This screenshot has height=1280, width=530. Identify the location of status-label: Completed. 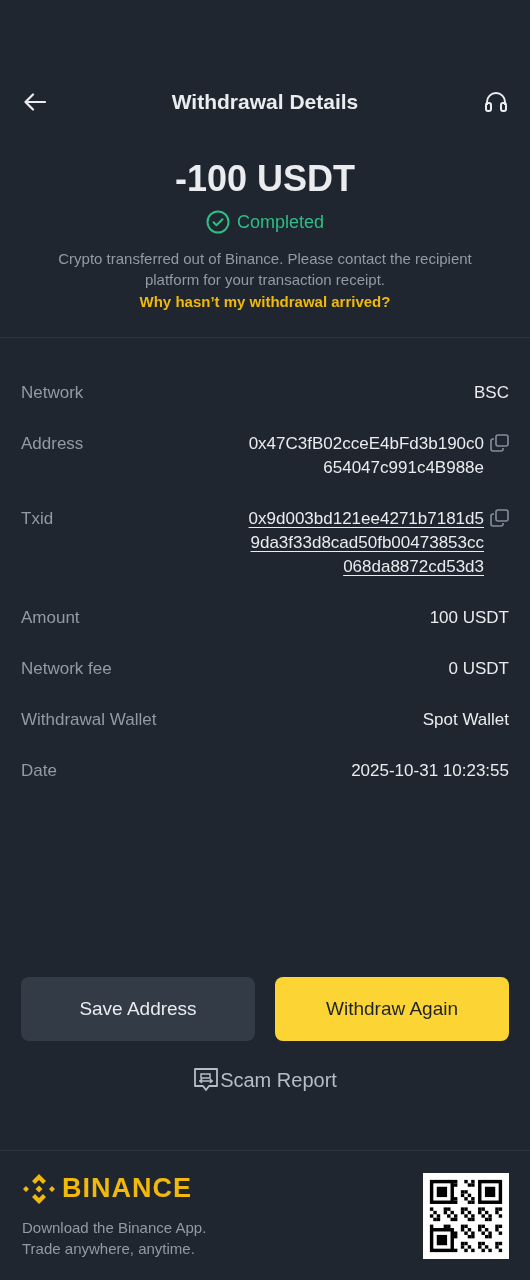
(280, 222).